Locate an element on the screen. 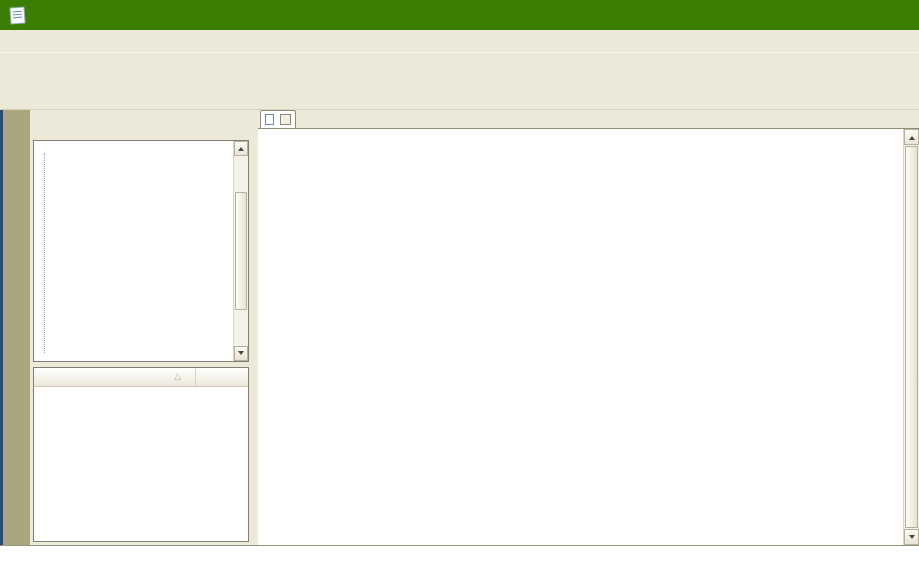 The image size is (919, 567). file-list-header: △ is located at coordinates (141, 377).